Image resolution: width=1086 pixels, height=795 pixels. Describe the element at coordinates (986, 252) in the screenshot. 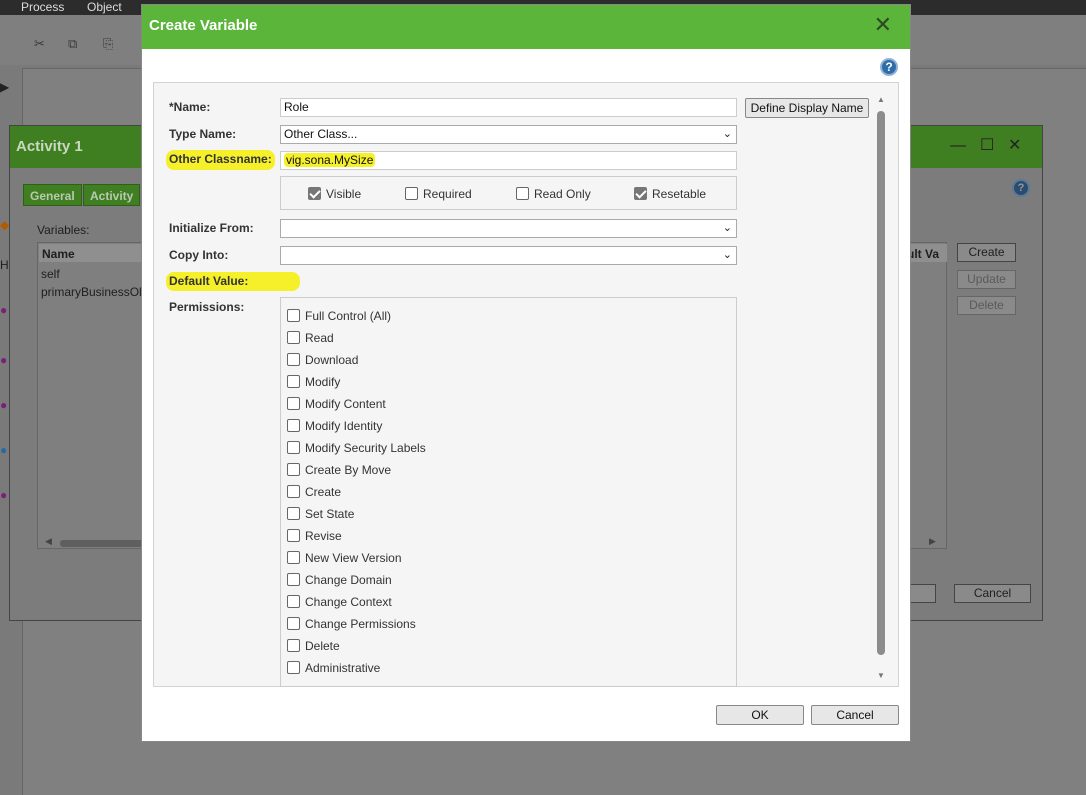

I see `create-button: Create` at that location.